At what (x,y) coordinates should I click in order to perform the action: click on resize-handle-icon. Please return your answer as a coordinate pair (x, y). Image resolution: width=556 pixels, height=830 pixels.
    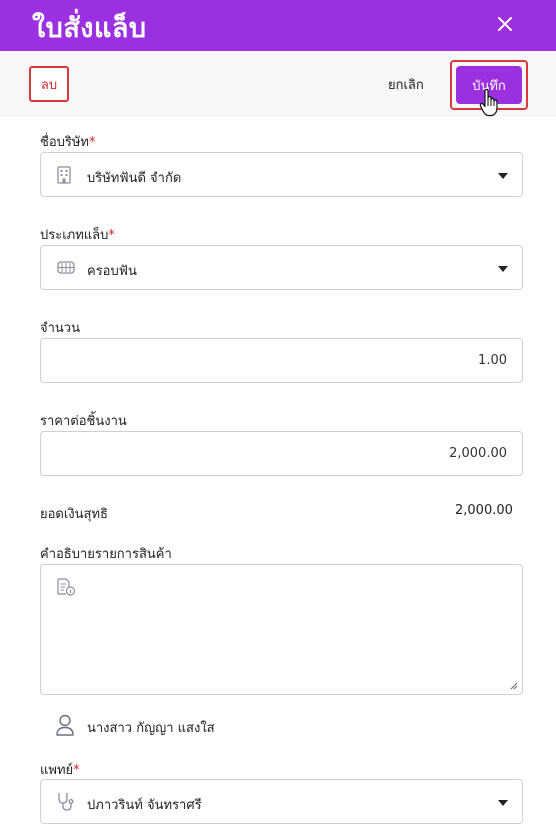
    Looking at the image, I should click on (514, 686).